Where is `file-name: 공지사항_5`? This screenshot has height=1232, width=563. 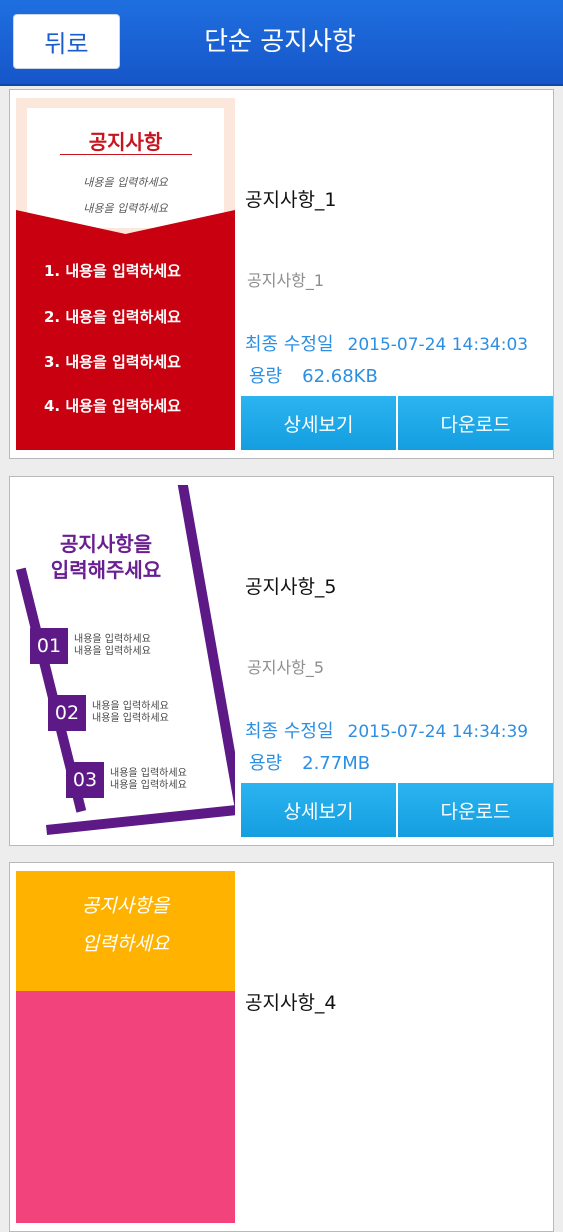
file-name: 공지사항_5 is located at coordinates (291, 587).